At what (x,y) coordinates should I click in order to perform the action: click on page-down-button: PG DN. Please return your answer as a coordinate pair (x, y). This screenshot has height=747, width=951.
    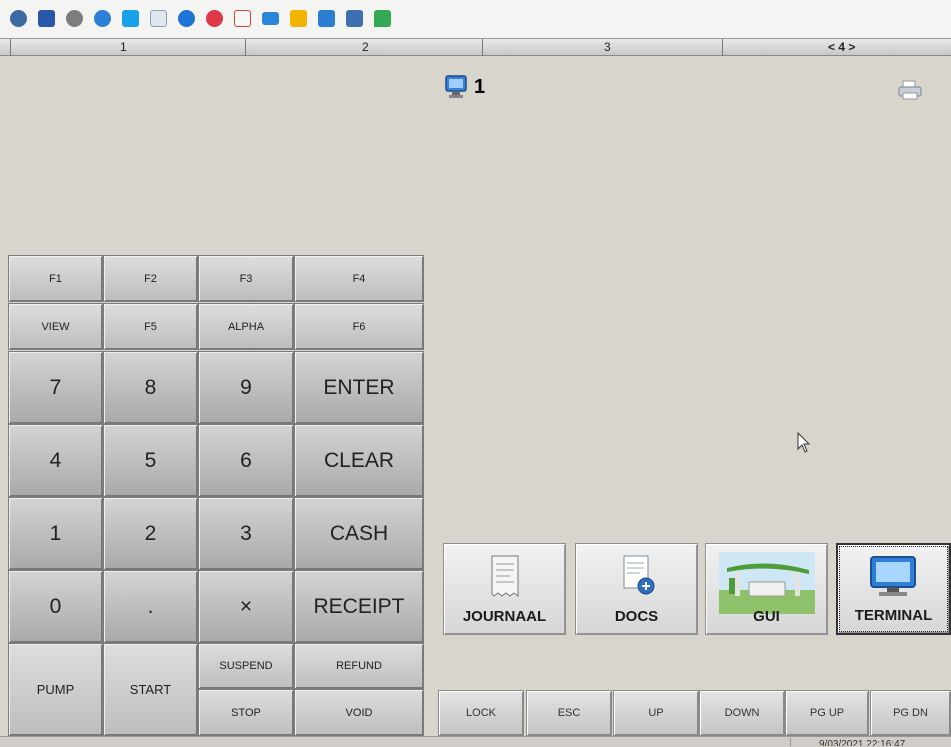
    Looking at the image, I should click on (910, 713).